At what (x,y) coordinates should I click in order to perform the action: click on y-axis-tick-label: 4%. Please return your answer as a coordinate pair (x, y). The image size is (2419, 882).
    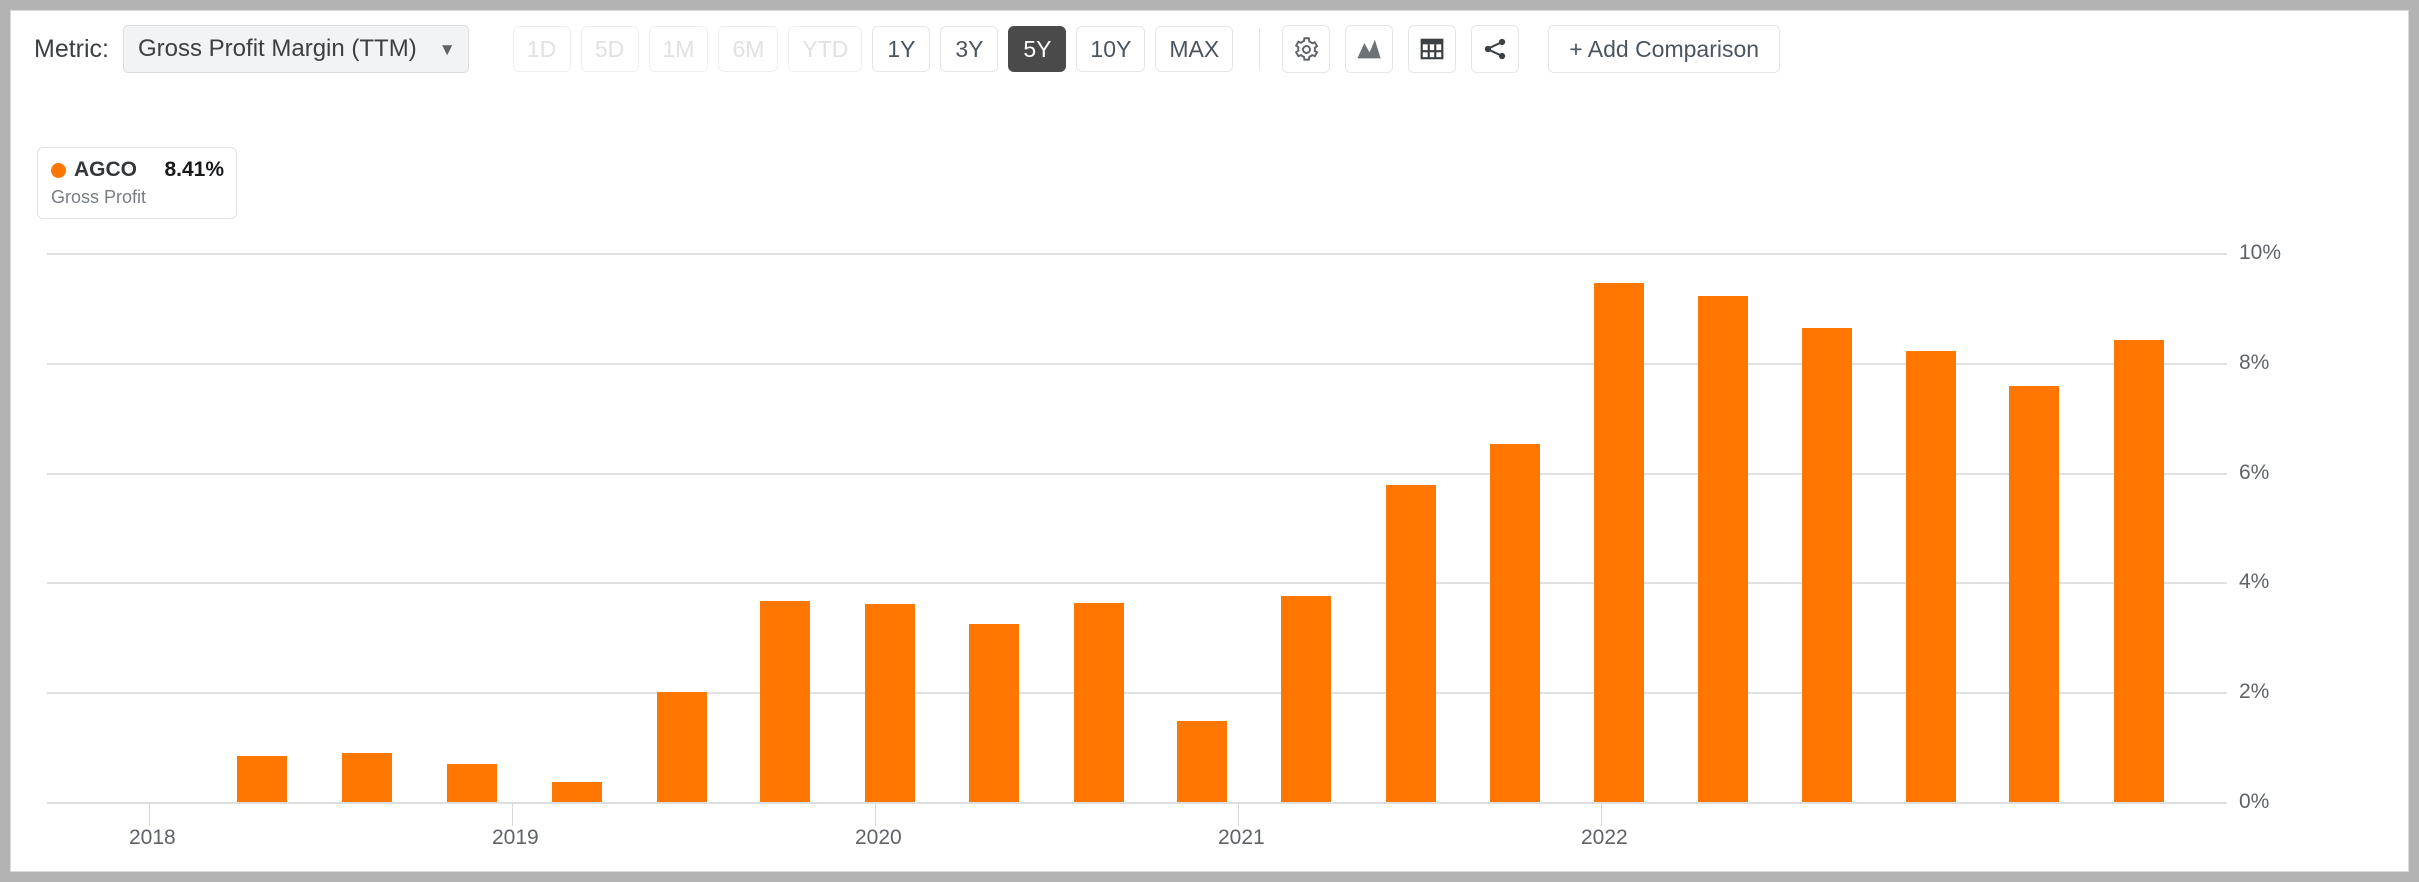
    Looking at the image, I should click on (2254, 582).